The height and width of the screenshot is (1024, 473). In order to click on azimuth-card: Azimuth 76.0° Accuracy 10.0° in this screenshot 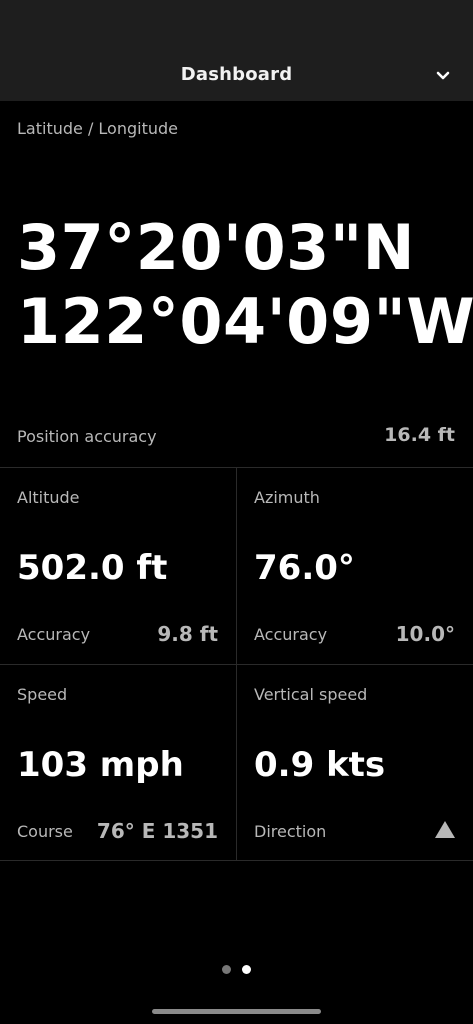, I will do `click(355, 566)`.